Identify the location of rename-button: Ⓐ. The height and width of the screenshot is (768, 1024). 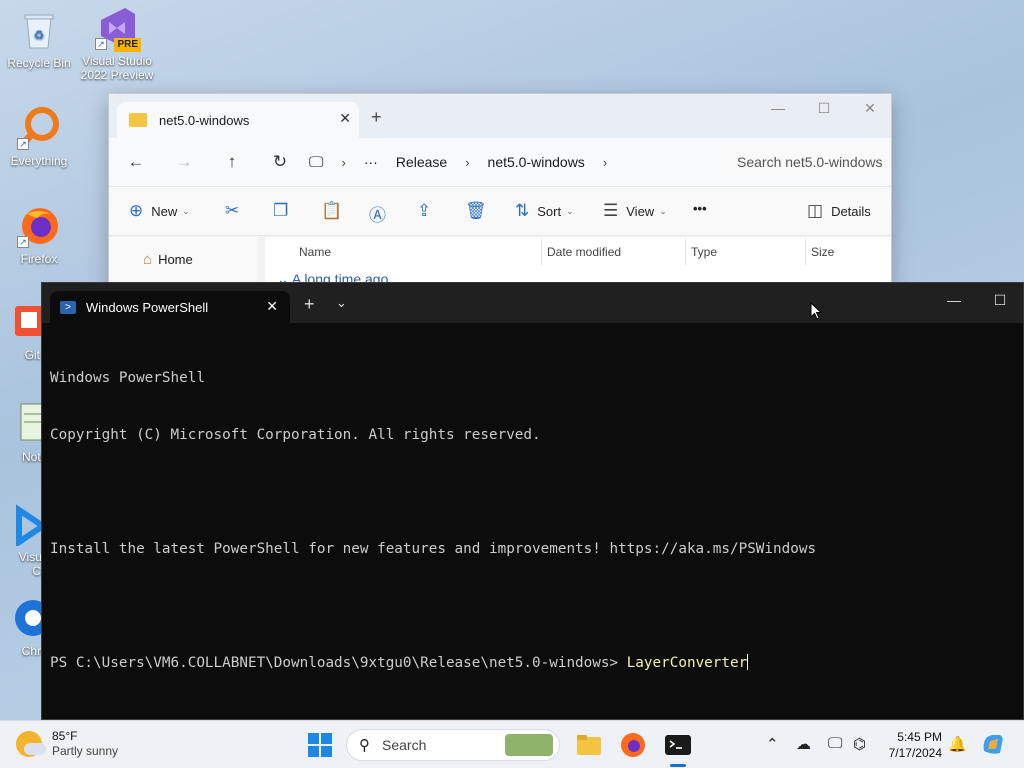
(381, 213).